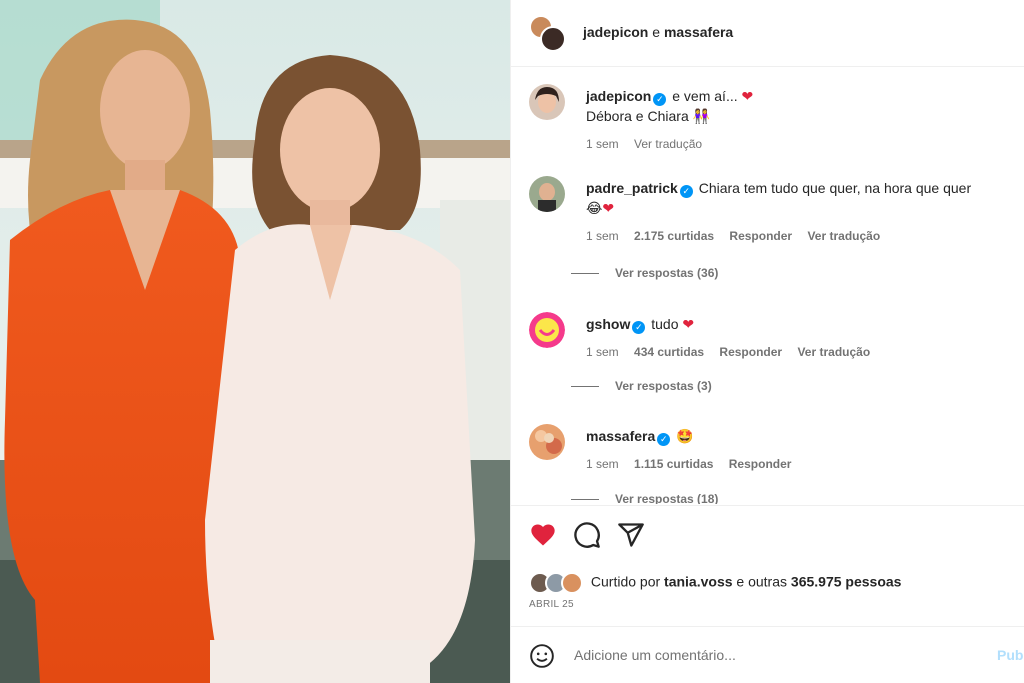 The image size is (1024, 683). I want to click on comment-text: 🤩, so click(685, 436).